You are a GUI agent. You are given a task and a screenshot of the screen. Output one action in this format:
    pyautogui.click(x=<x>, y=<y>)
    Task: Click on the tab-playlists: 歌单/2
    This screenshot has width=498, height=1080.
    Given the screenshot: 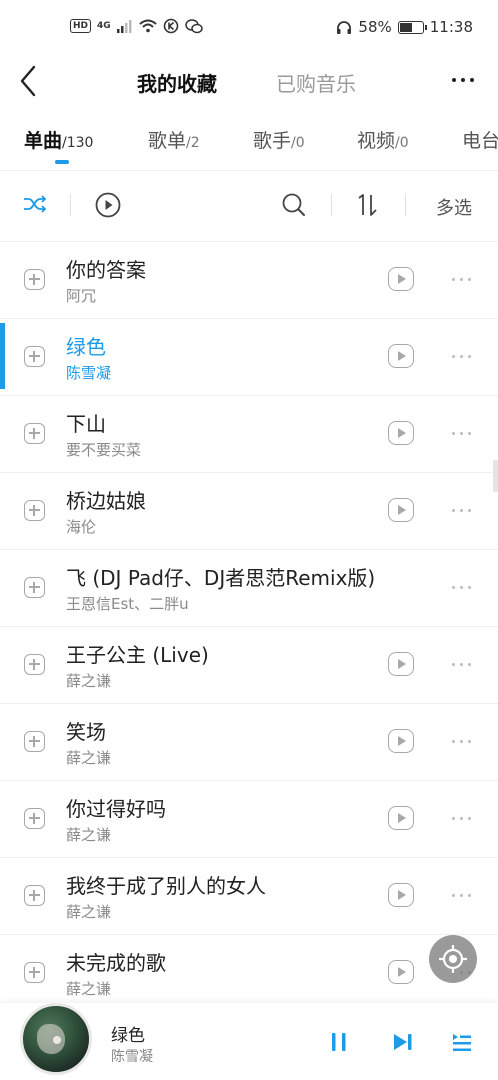 What is the action you would take?
    pyautogui.click(x=174, y=139)
    